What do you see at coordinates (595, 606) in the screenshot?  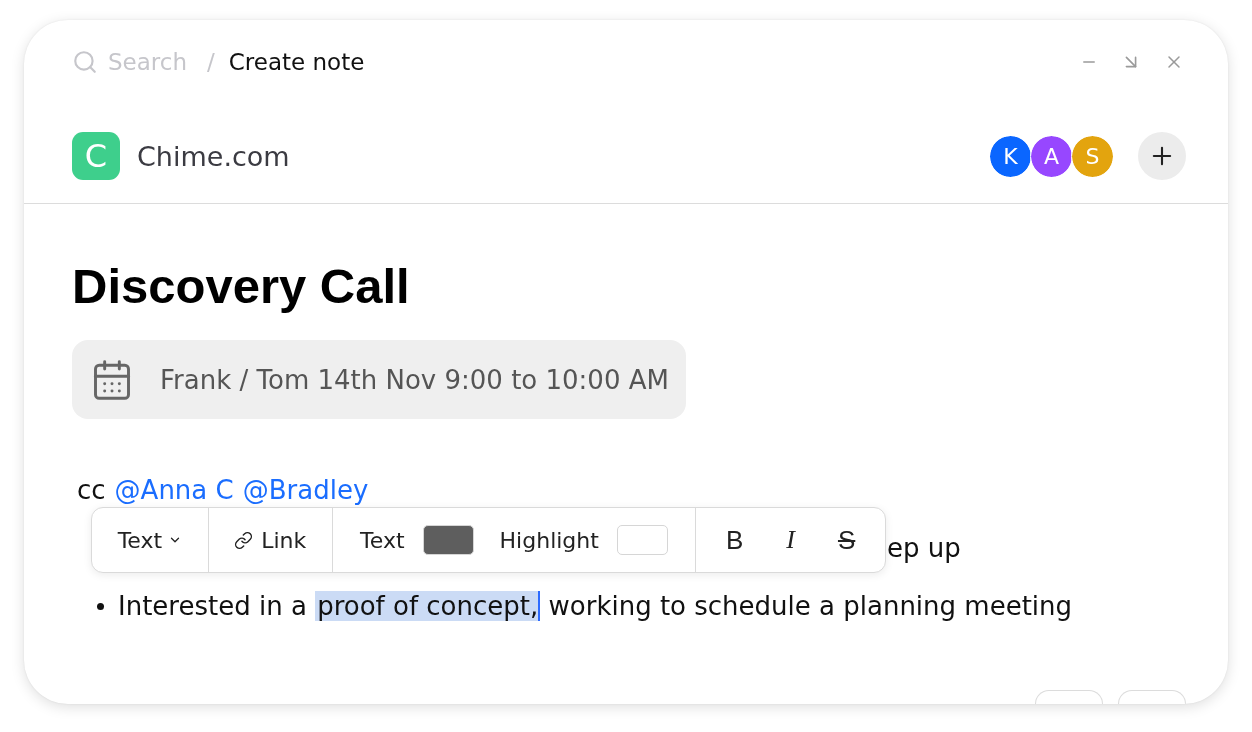 I see `bullet-text: Interested in a proof of concept, working to schedule a planning meeting` at bounding box center [595, 606].